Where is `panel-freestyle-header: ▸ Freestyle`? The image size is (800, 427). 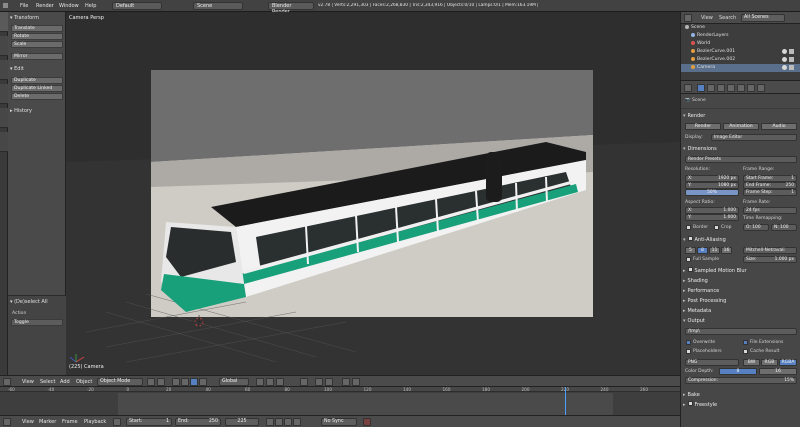
panel-freestyle-header: ▸ Freestyle is located at coordinates (741, 405).